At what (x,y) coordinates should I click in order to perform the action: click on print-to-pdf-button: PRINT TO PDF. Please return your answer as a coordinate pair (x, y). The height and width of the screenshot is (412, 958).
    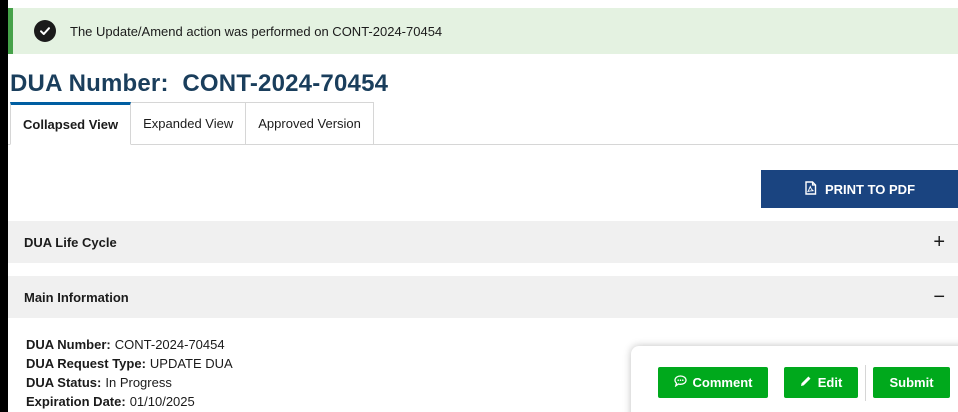
    Looking at the image, I should click on (859, 189).